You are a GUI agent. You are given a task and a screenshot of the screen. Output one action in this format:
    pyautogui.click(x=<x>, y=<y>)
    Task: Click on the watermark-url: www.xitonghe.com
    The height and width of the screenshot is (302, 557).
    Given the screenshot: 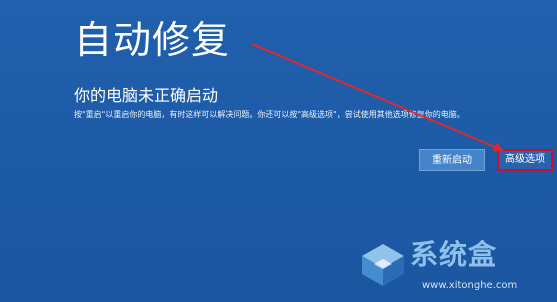 What is the action you would take?
    pyautogui.click(x=470, y=285)
    